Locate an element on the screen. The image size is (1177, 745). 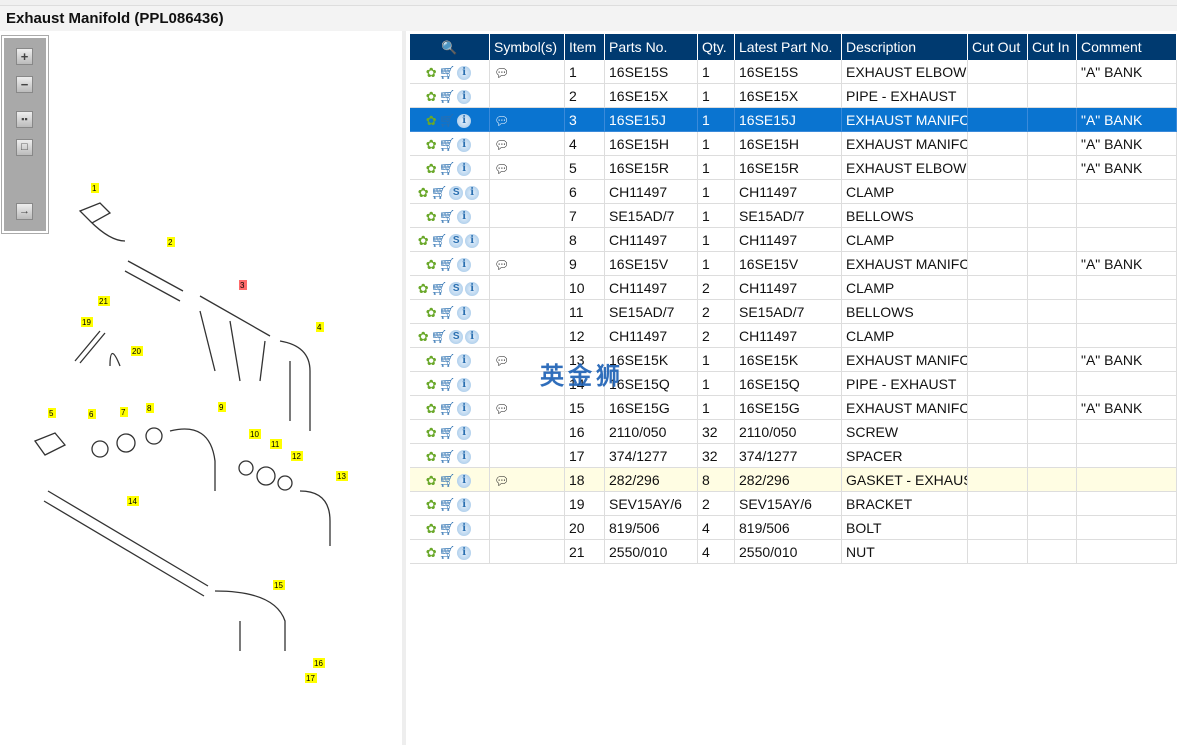
column-header-cut-out: Cut Out is located at coordinates (998, 47).